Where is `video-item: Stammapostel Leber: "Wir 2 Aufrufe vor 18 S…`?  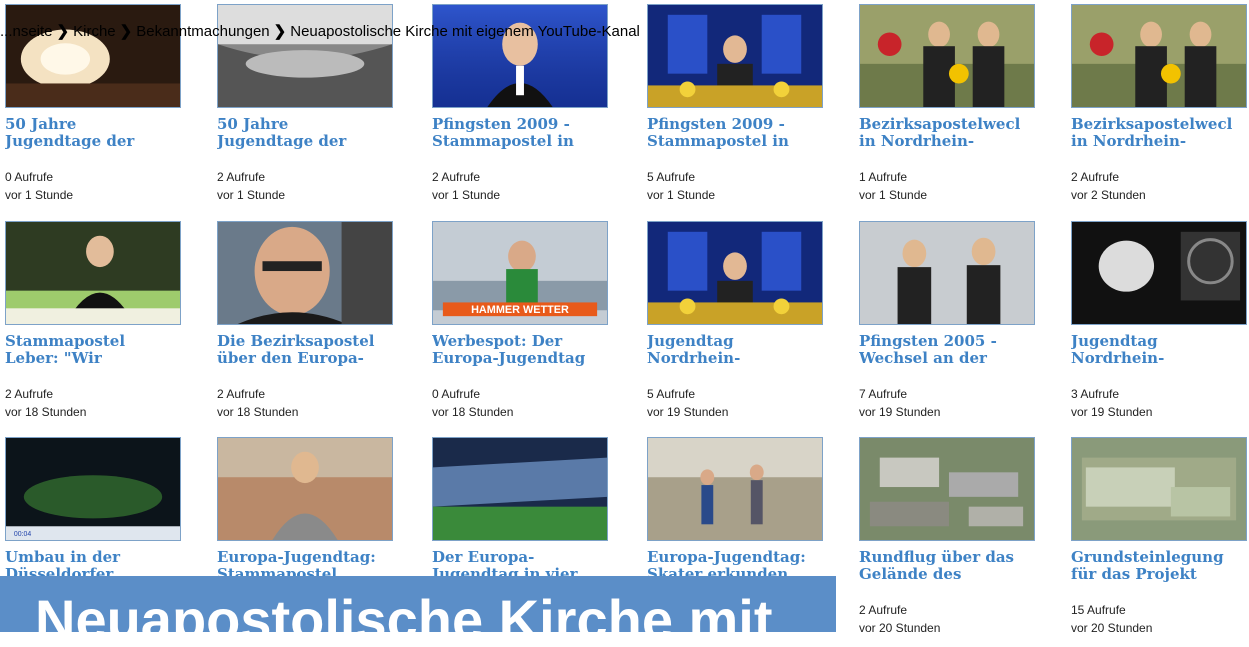 video-item: Stammapostel Leber: "Wir 2 Aufrufe vor 18 S… is located at coordinates (105, 326).